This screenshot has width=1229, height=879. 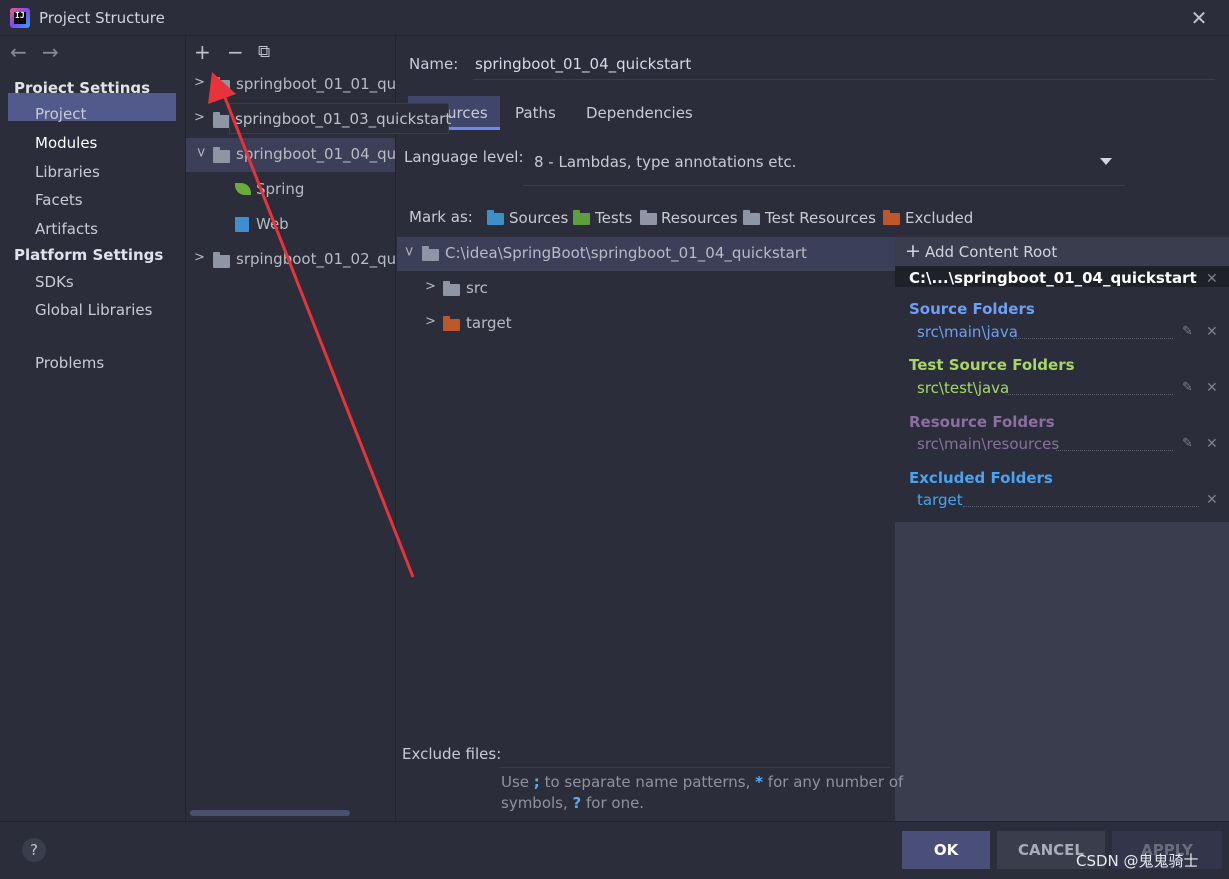 What do you see at coordinates (69, 363) in the screenshot?
I see `nav-item-problems: Problems` at bounding box center [69, 363].